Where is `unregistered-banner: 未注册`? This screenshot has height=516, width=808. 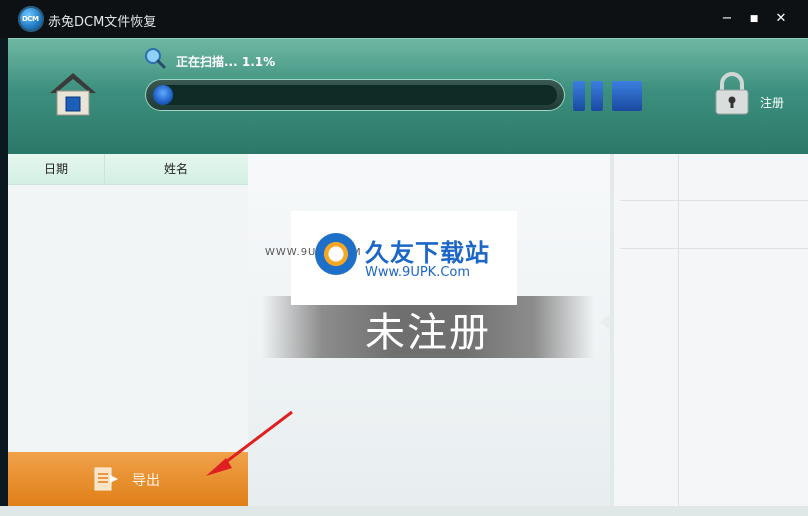
unregistered-banner: 未注册 is located at coordinates (428, 327).